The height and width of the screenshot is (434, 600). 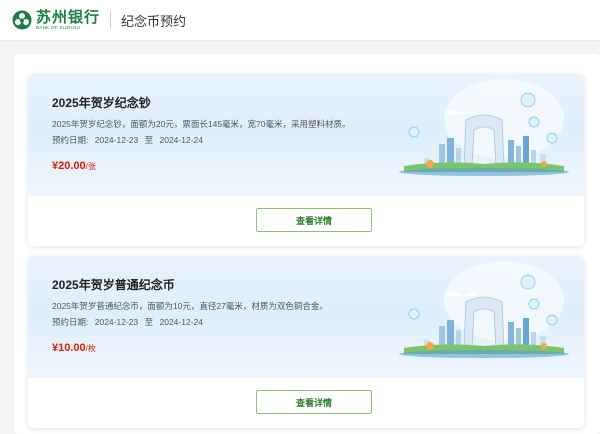 I want to click on bank-name-en: BANK OF SUZHOU, so click(x=58, y=27).